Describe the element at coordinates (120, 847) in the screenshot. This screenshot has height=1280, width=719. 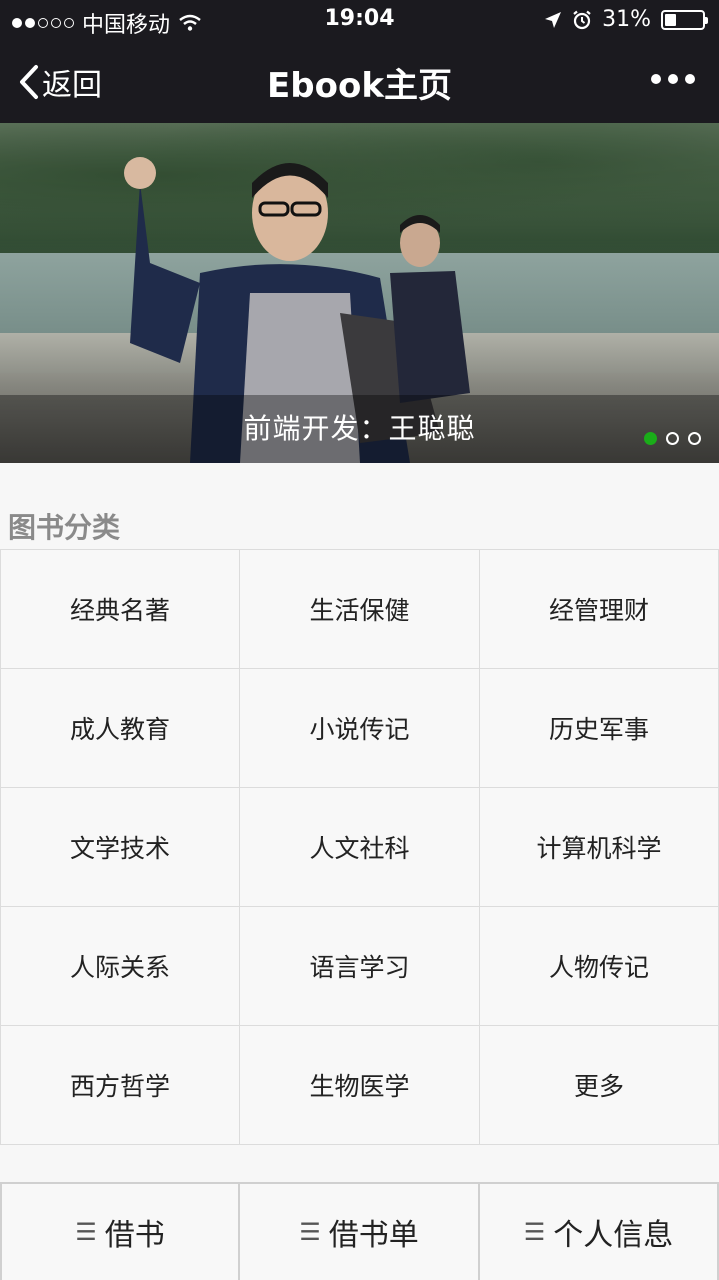
I see `category-item: 文学技术` at that location.